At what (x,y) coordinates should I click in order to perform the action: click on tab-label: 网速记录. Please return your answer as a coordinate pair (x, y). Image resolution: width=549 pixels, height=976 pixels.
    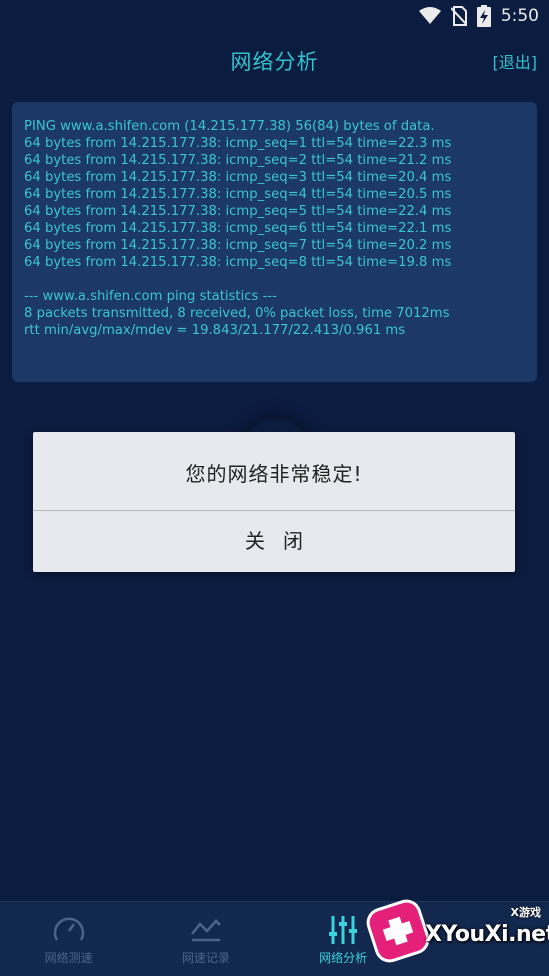
    Looking at the image, I should click on (205, 958).